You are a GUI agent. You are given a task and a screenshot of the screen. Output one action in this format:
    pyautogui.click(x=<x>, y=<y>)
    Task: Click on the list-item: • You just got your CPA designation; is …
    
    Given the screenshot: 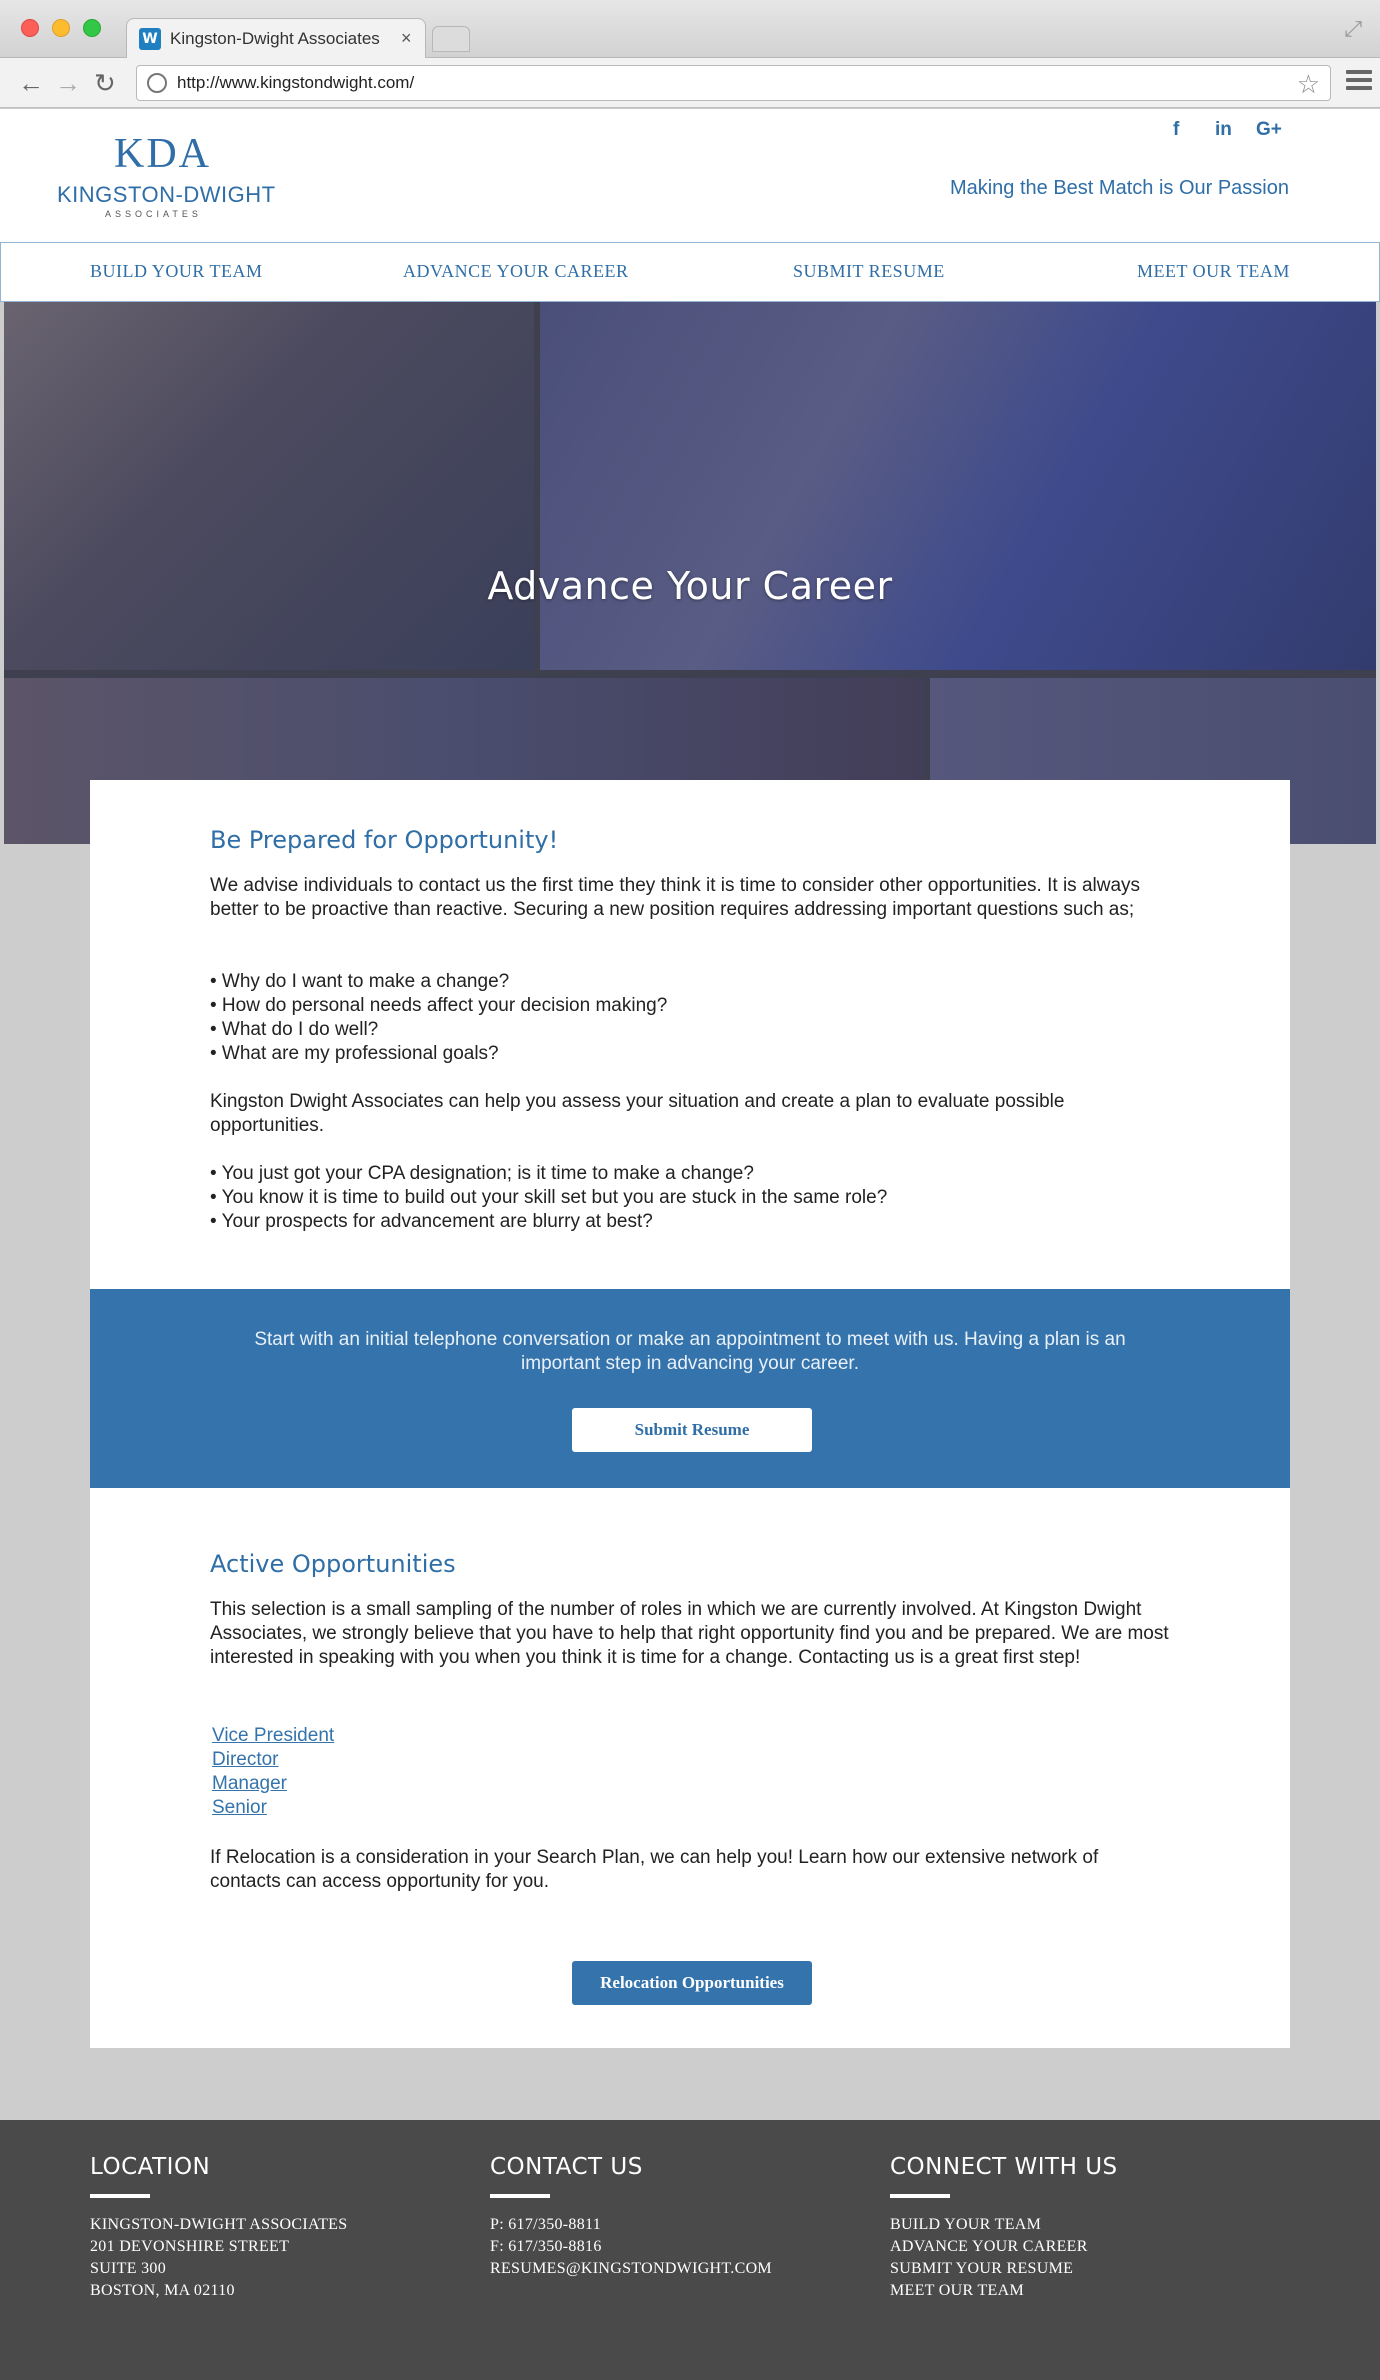 What is the action you would take?
    pyautogui.click(x=482, y=1173)
    